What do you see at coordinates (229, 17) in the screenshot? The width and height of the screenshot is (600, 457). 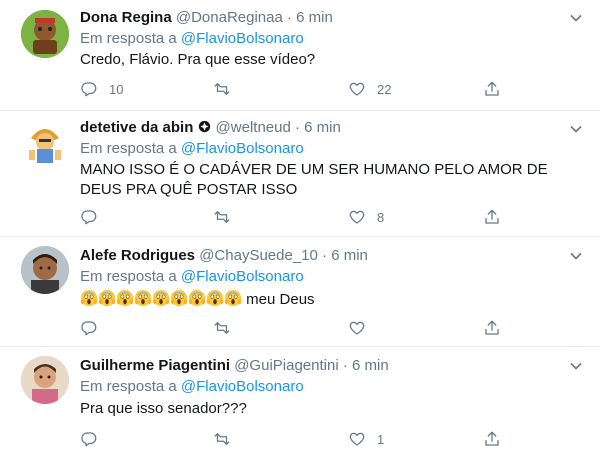 I see `user-handle: @DonaReginaa` at bounding box center [229, 17].